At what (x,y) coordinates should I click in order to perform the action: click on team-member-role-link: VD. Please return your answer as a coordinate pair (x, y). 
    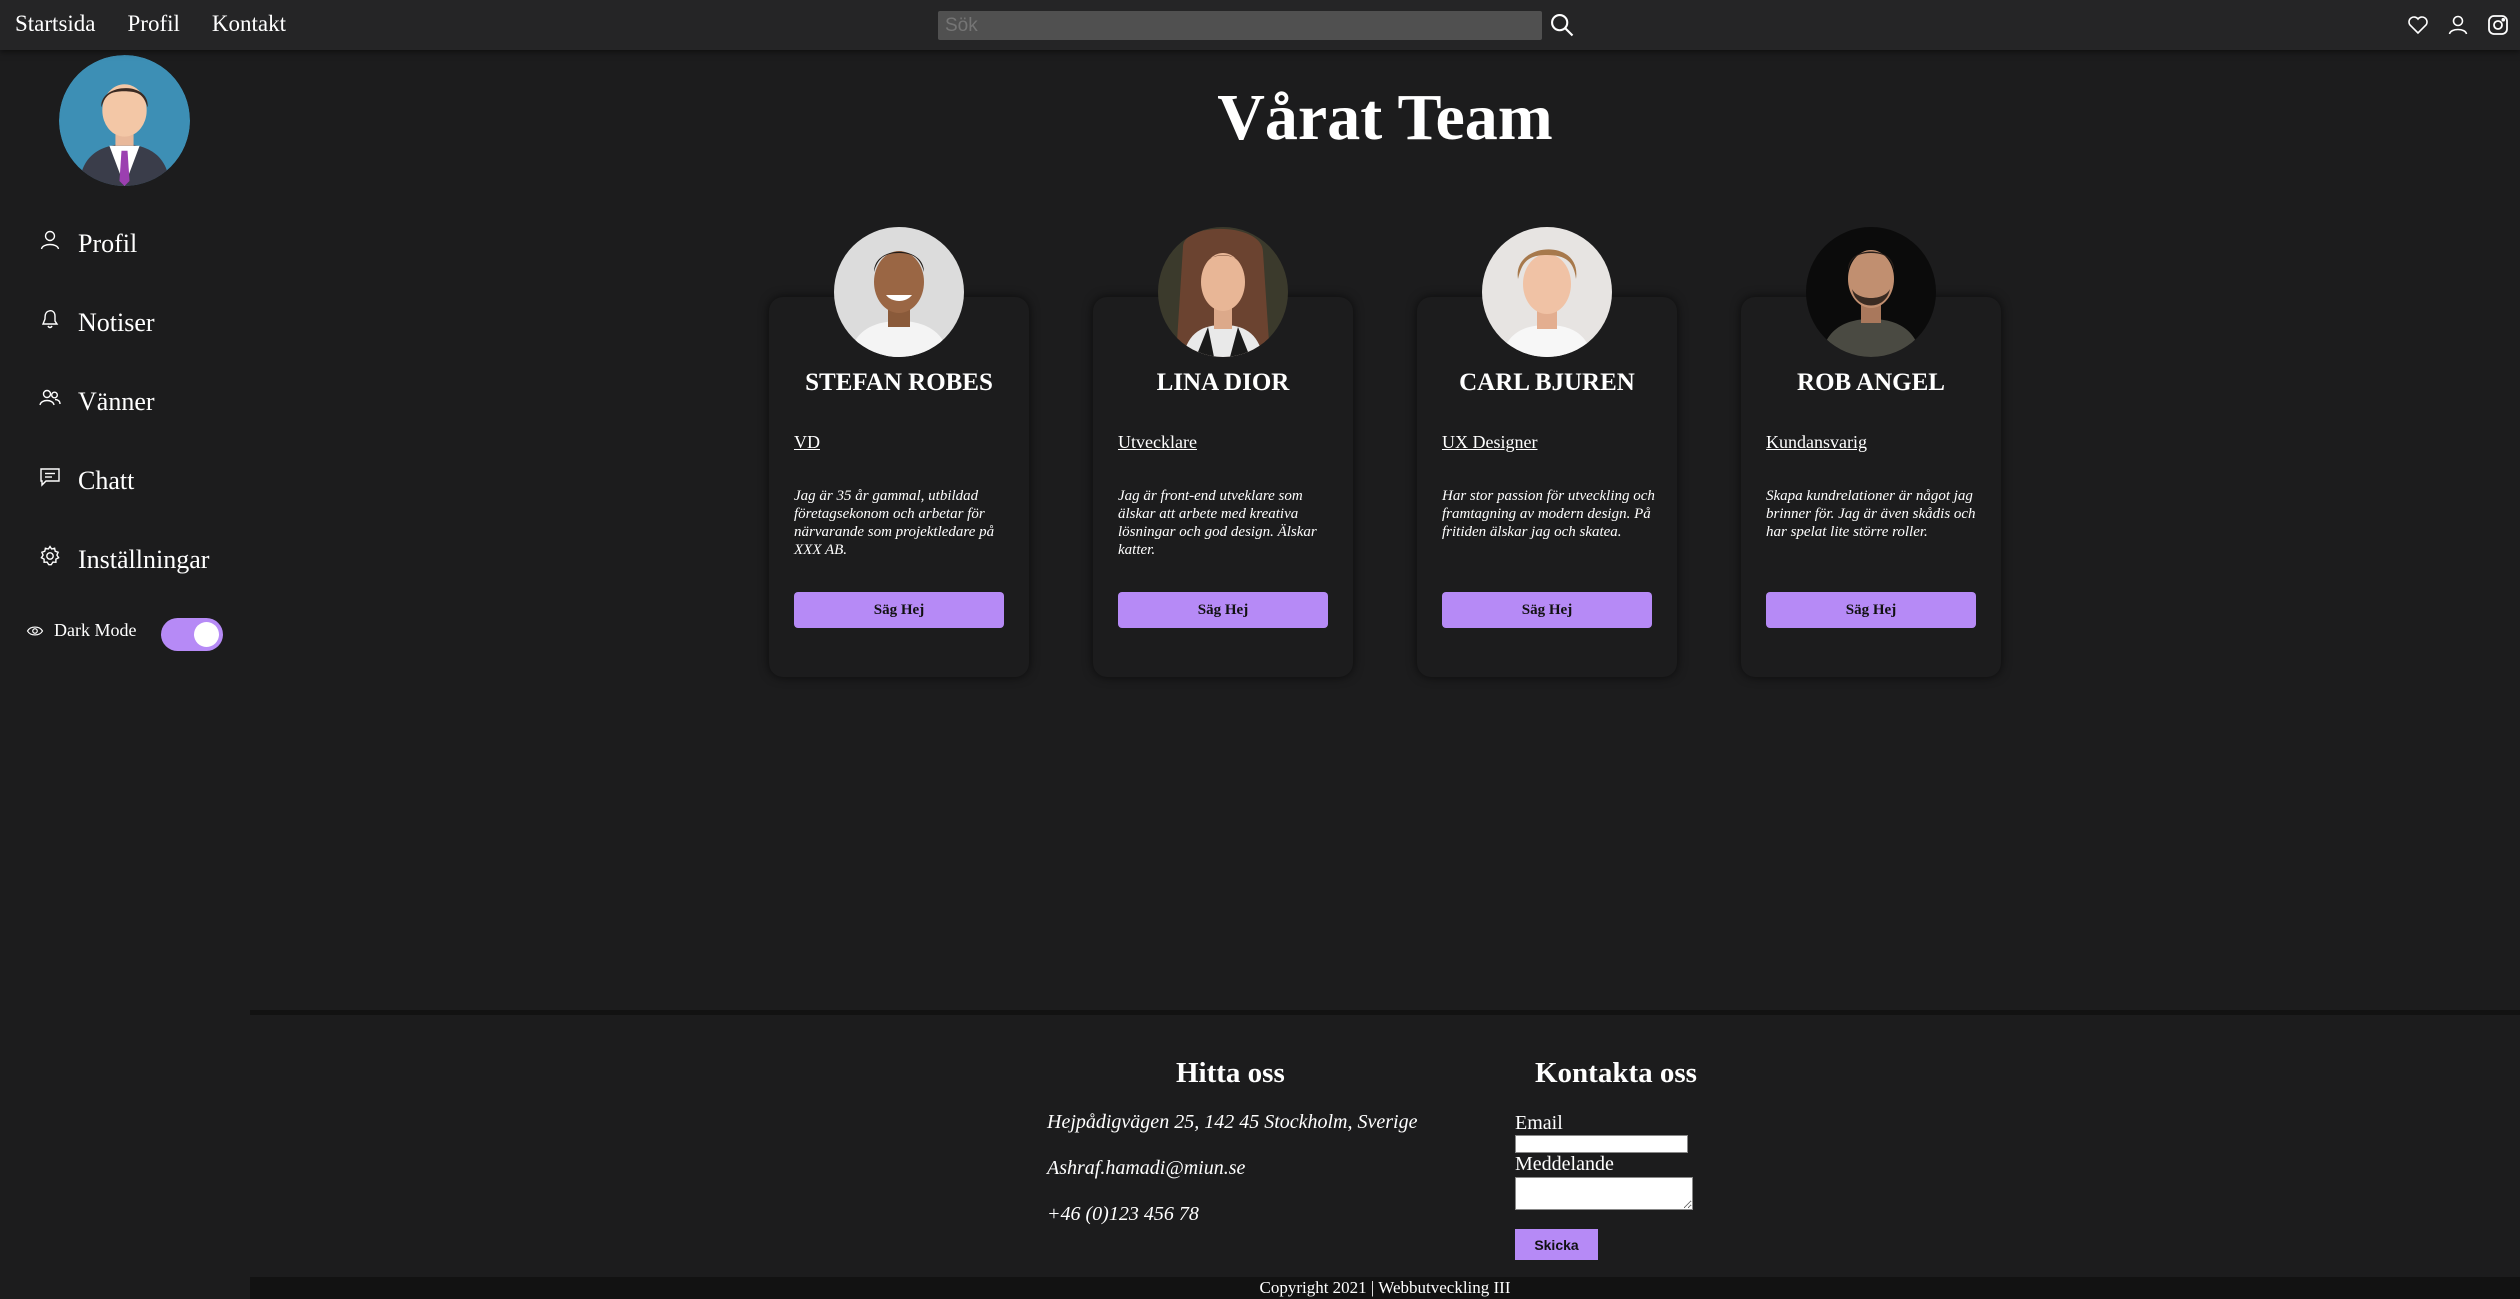
    Looking at the image, I should click on (807, 442).